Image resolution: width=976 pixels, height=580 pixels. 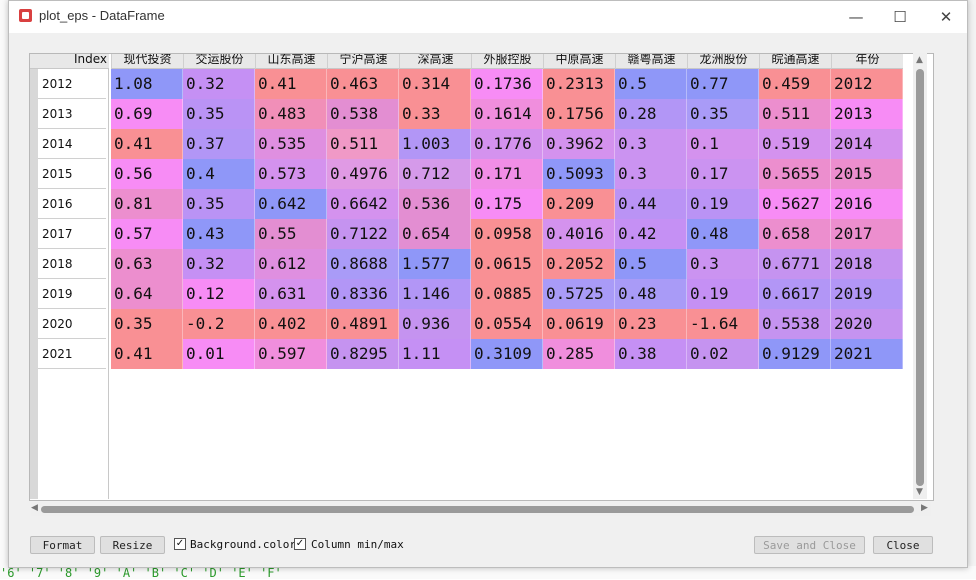 I want to click on table-cell: 2017, so click(x=867, y=234).